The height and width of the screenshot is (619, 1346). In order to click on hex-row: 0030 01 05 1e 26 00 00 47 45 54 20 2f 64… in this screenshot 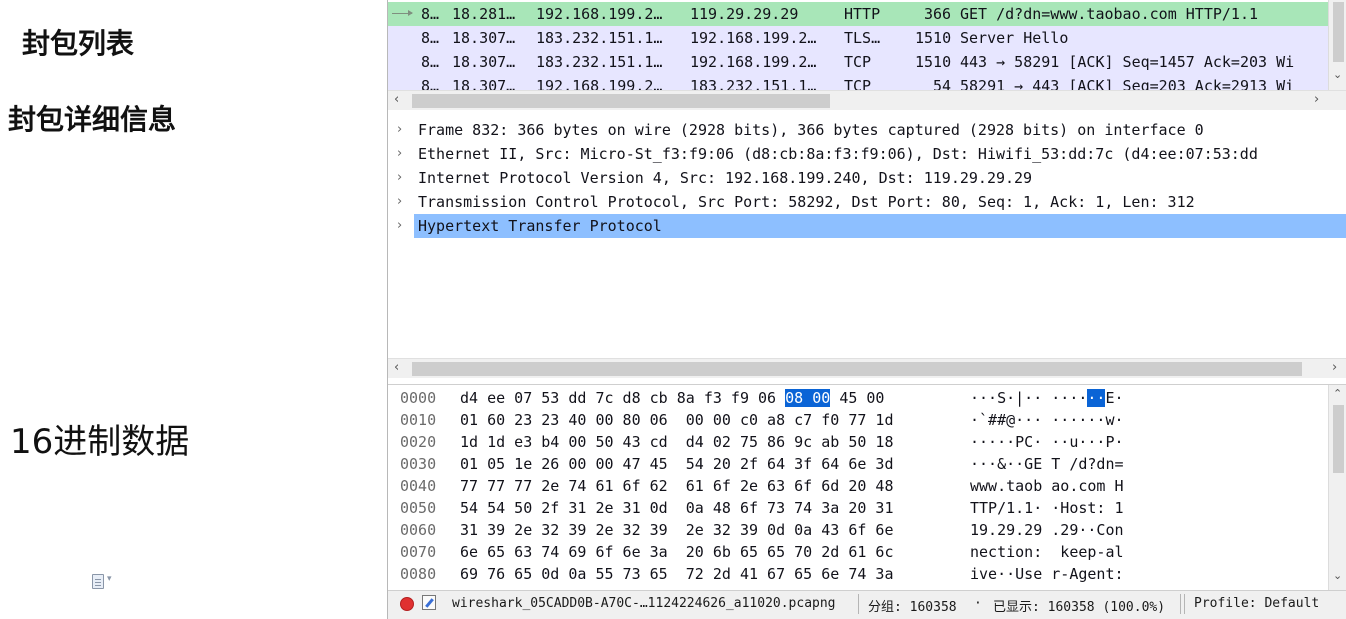, I will do `click(858, 464)`.